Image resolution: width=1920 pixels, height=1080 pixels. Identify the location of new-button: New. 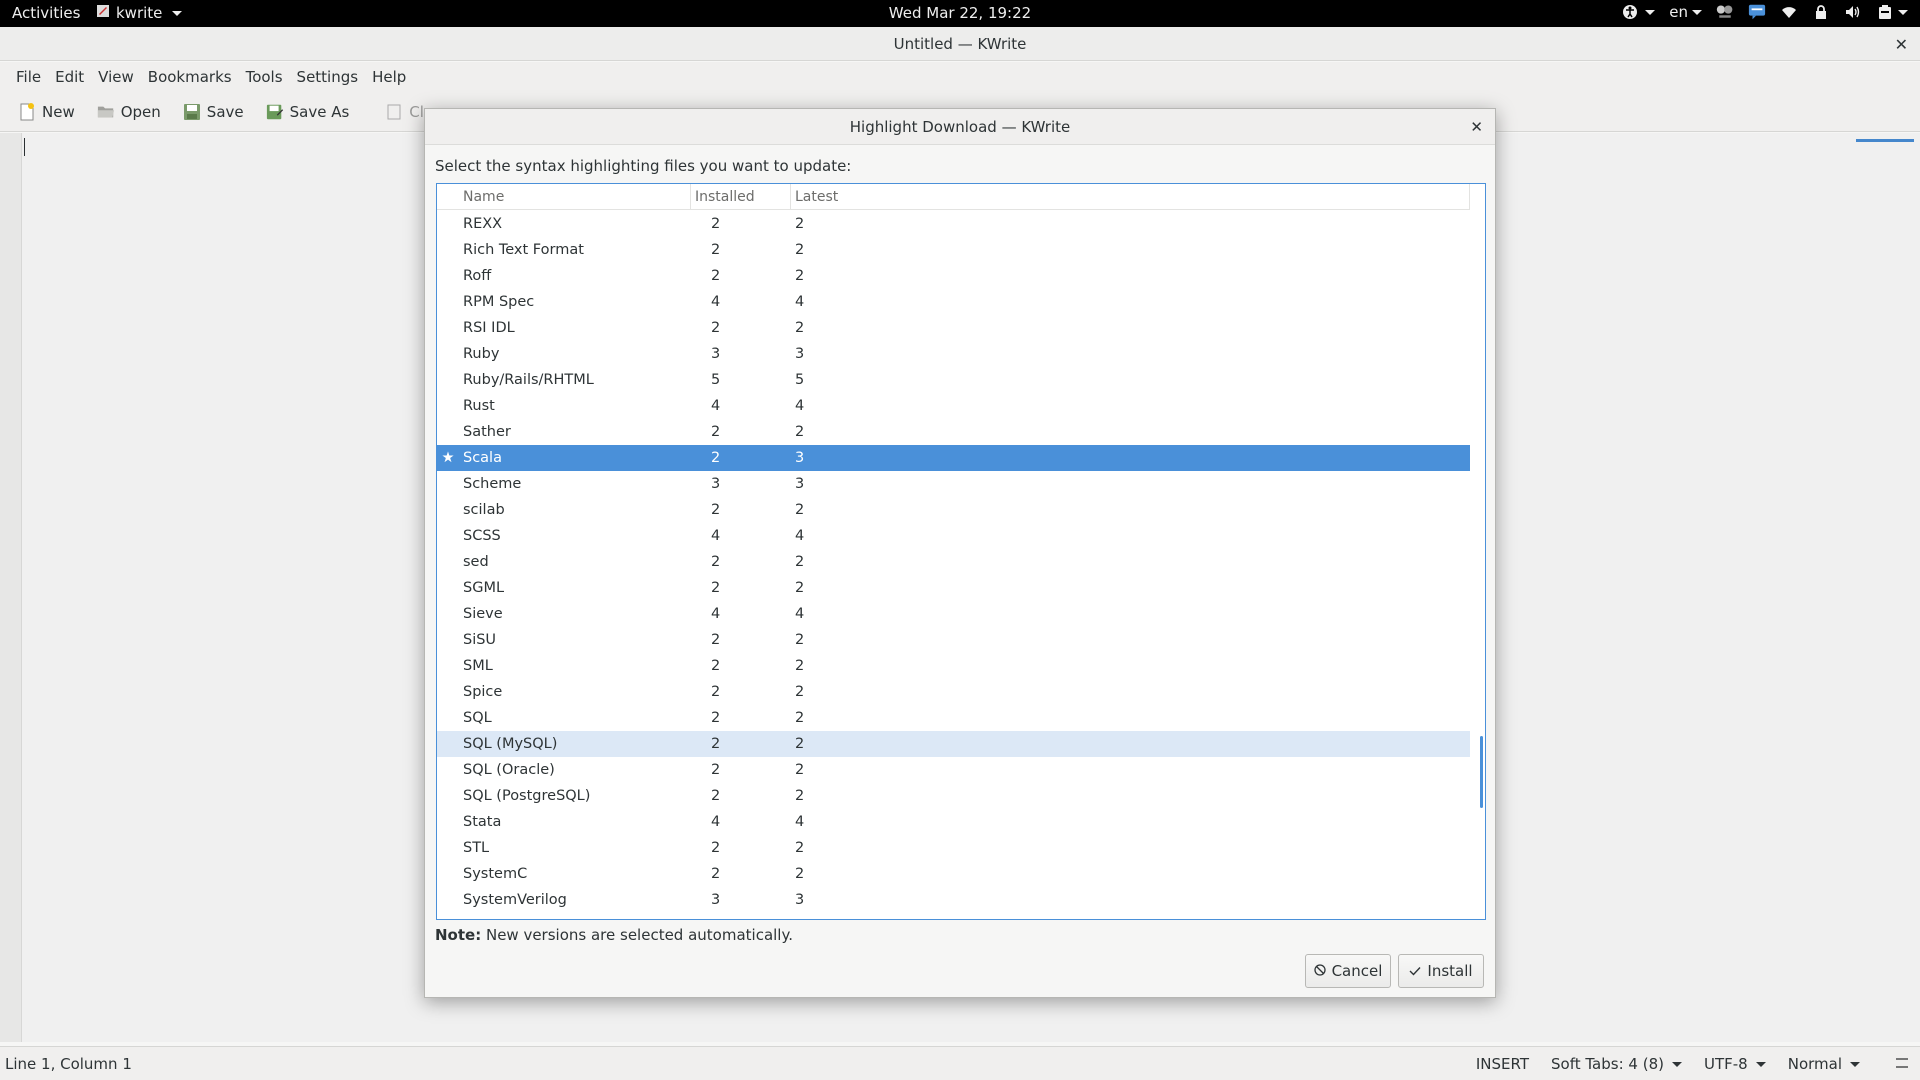
(46, 112).